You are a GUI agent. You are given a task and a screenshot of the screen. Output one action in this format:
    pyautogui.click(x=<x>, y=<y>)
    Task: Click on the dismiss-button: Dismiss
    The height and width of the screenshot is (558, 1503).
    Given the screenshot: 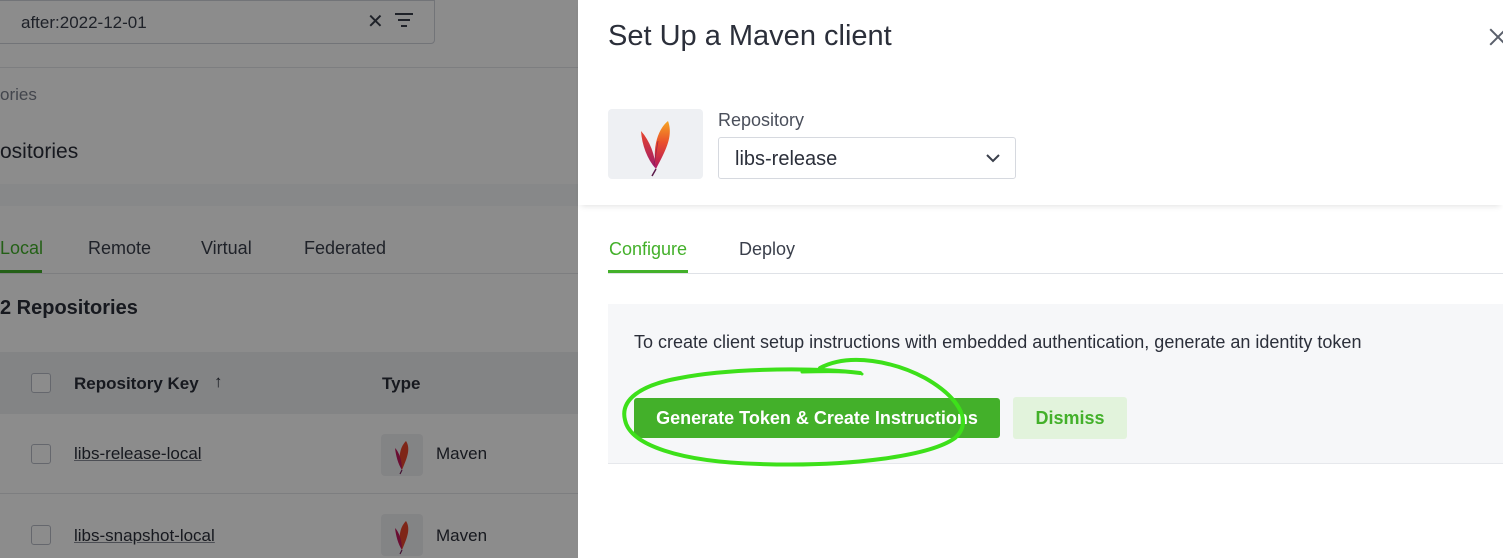 What is the action you would take?
    pyautogui.click(x=1070, y=418)
    